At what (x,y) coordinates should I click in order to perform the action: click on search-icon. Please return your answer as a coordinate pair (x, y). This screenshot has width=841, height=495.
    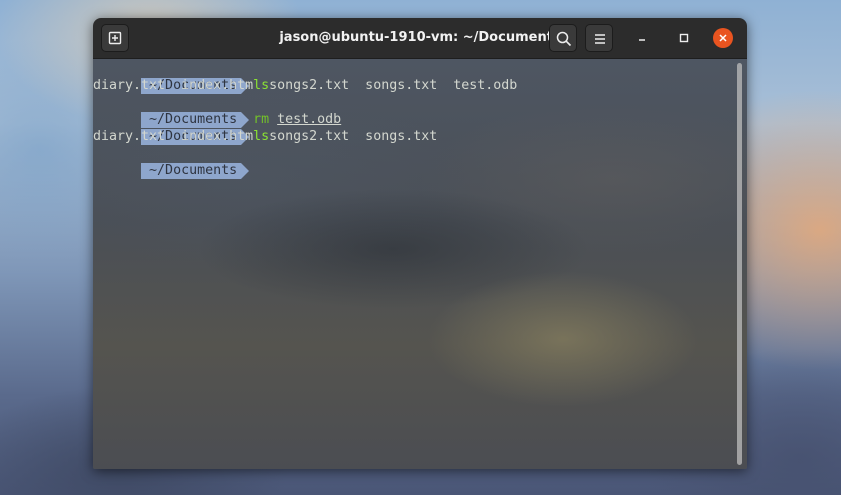
    Looking at the image, I should click on (564, 39).